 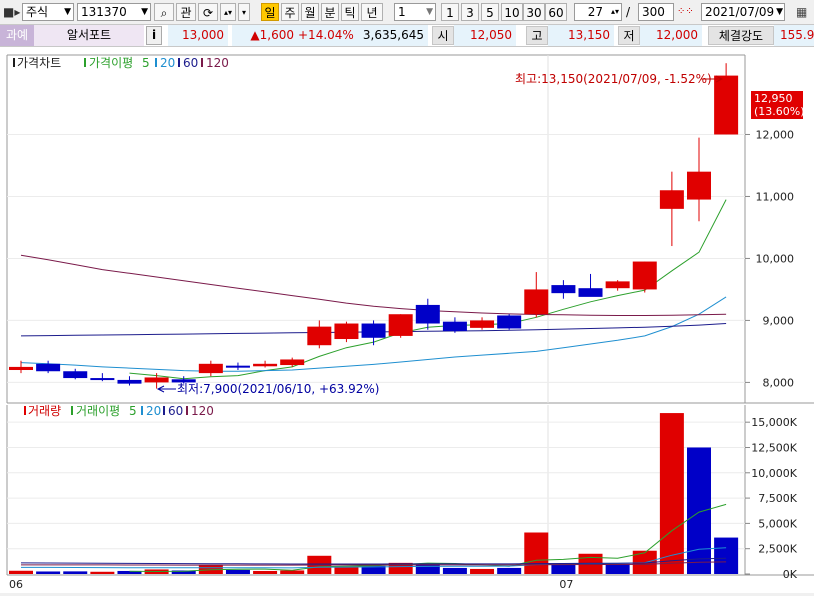 I want to click on search-button: ⌕, so click(x=164, y=12).